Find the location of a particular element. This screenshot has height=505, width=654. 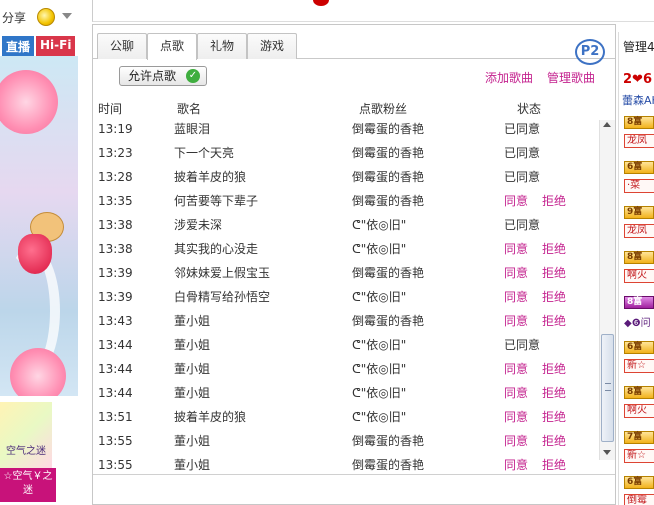

admin-entry: 6富 ·菜 is located at coordinates (638, 184).